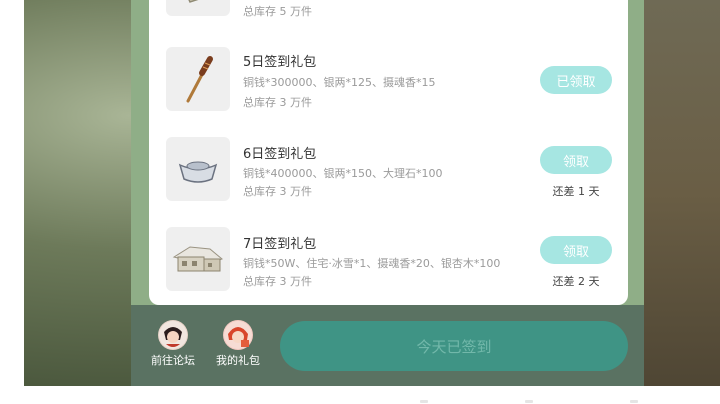  What do you see at coordinates (343, 173) in the screenshot?
I see `reward-description: 铜钱*400000、银两*150、大理石*100` at bounding box center [343, 173].